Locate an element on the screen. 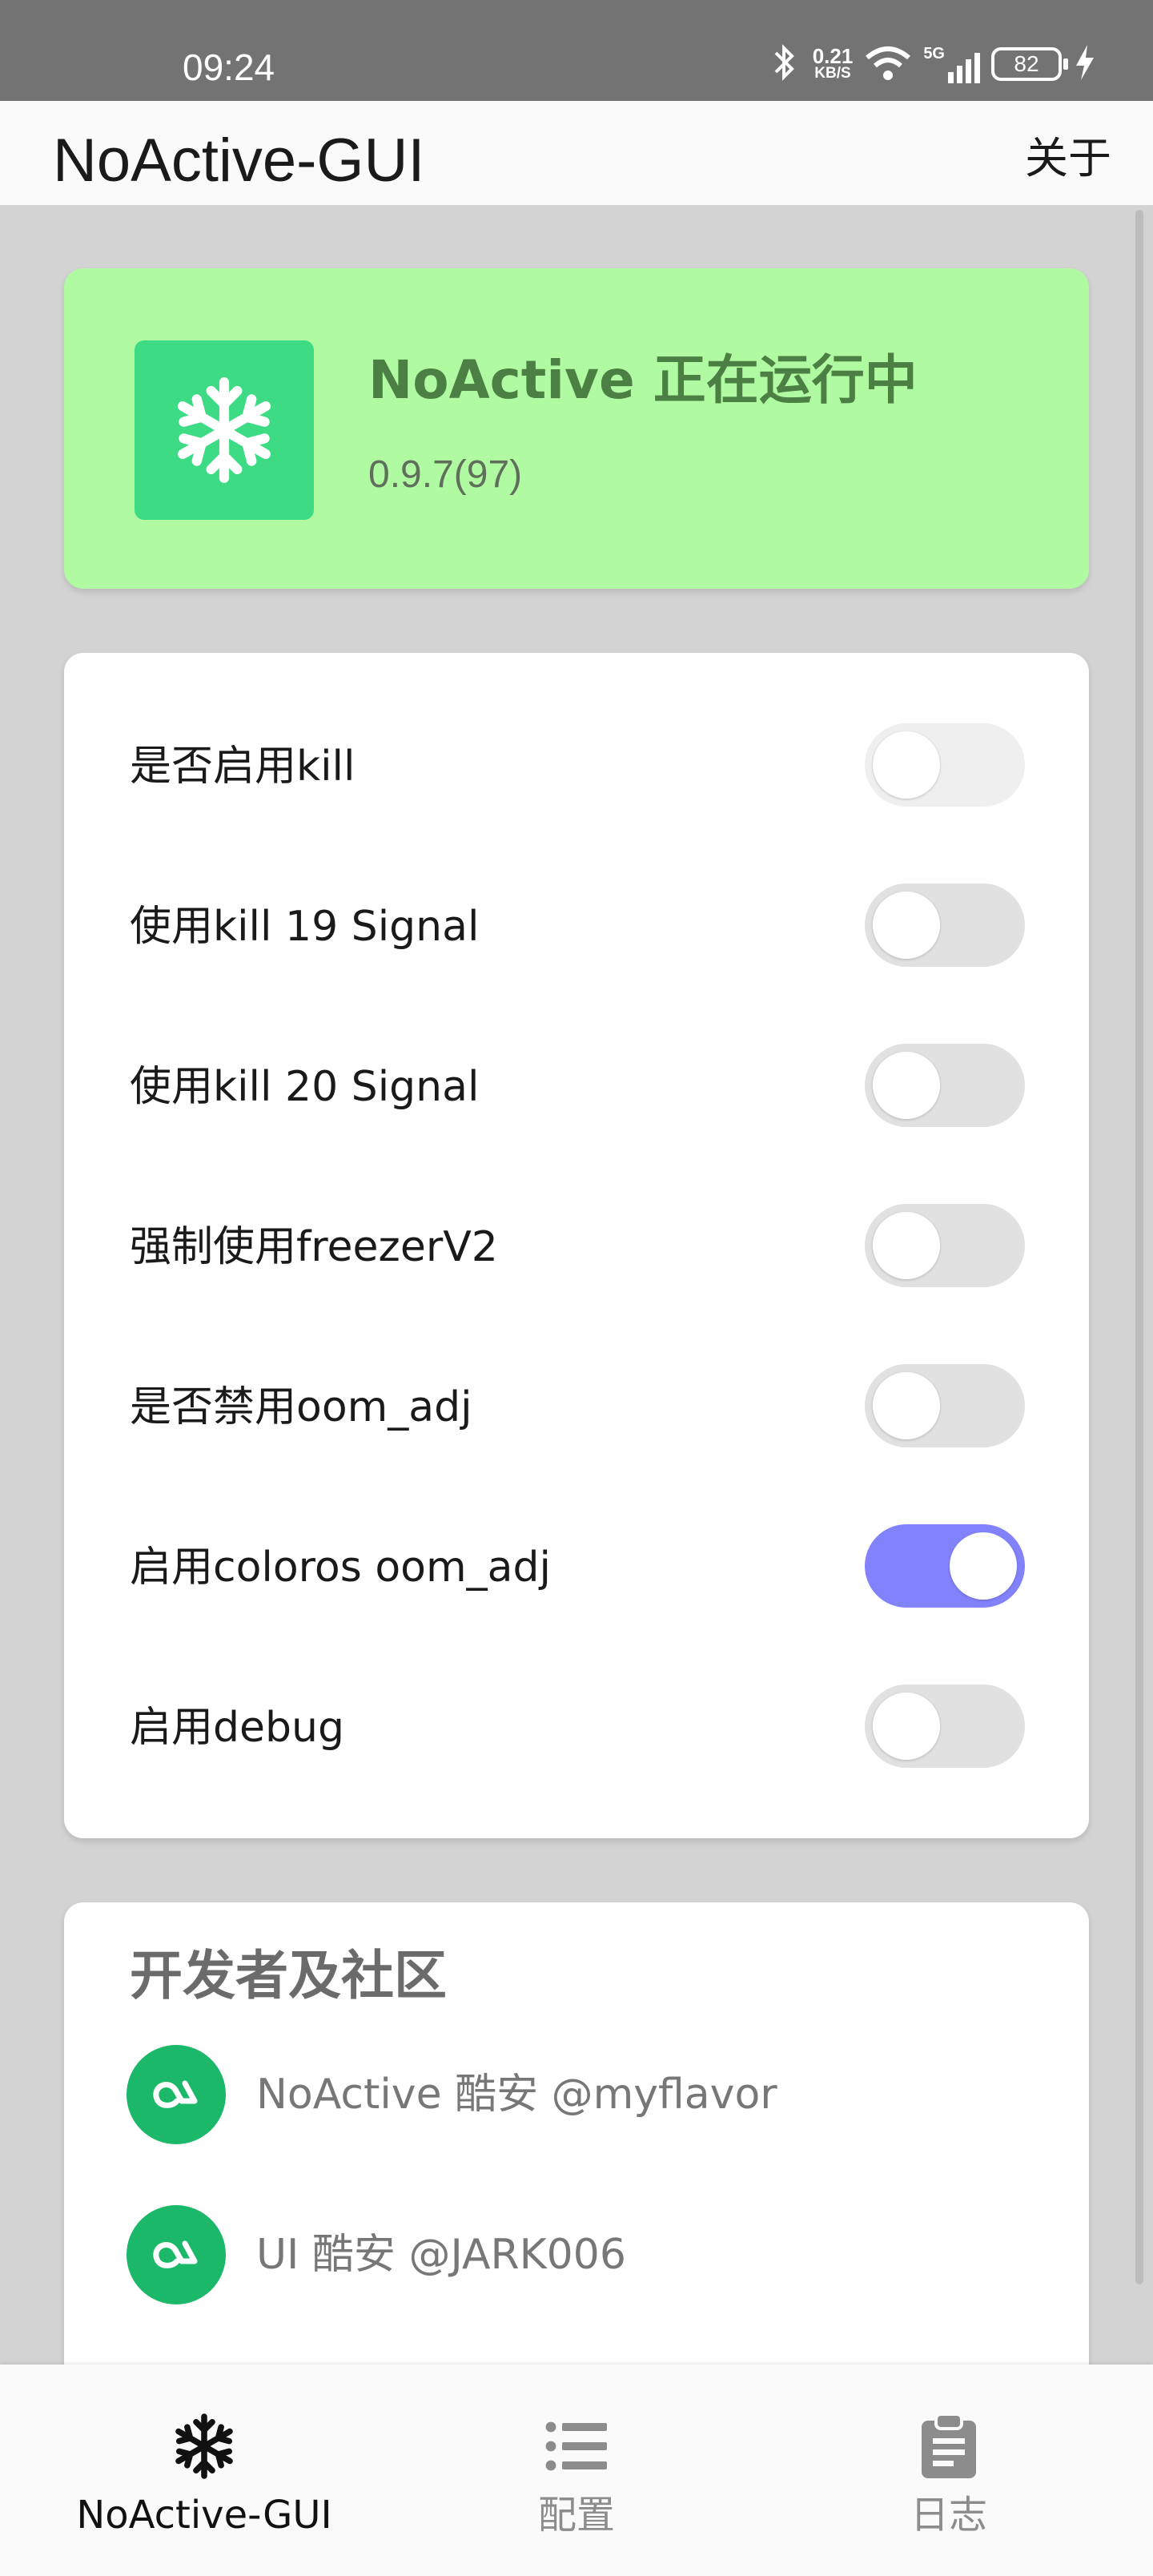 The width and height of the screenshot is (1153, 2576). cellular-signal-icon: 5G is located at coordinates (952, 64).